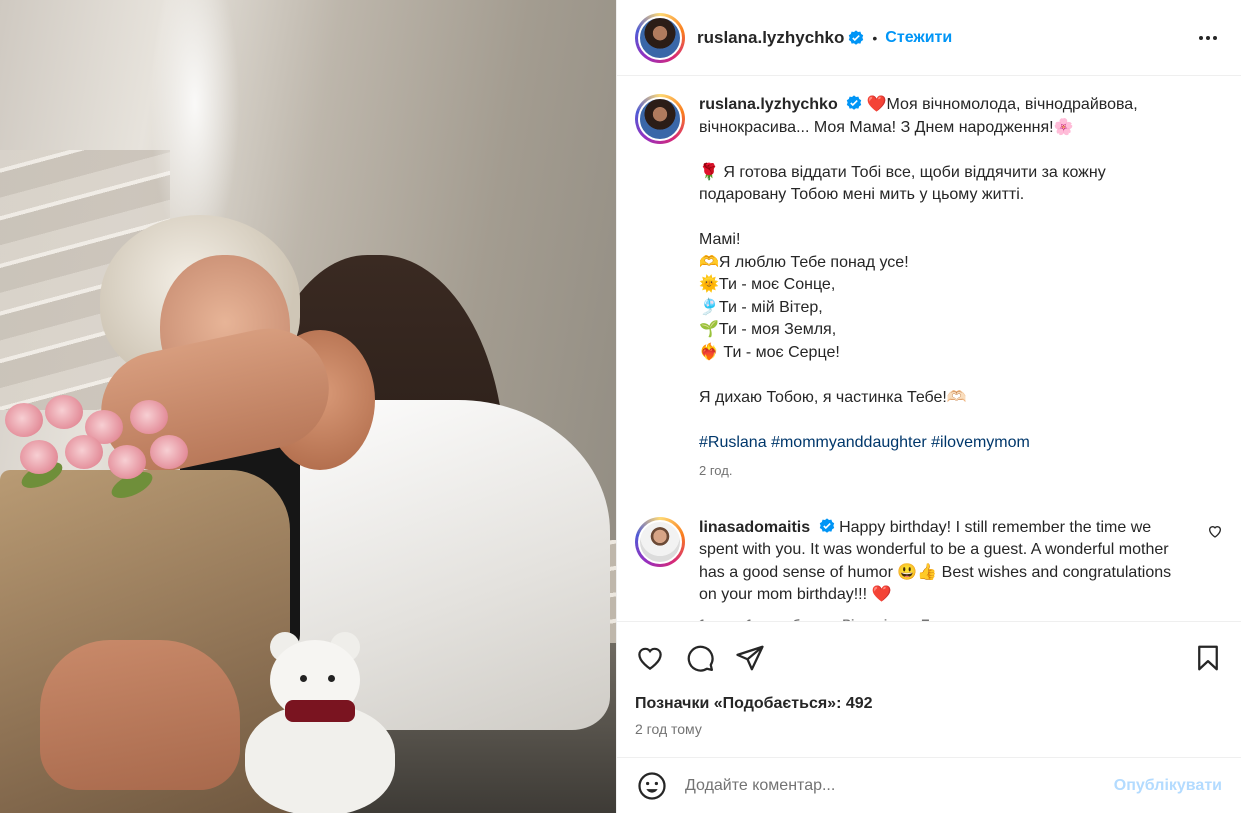 Image resolution: width=1241 pixels, height=813 pixels. Describe the element at coordinates (768, 104) in the screenshot. I see `caption-username: ruslana.lyzhychko` at that location.